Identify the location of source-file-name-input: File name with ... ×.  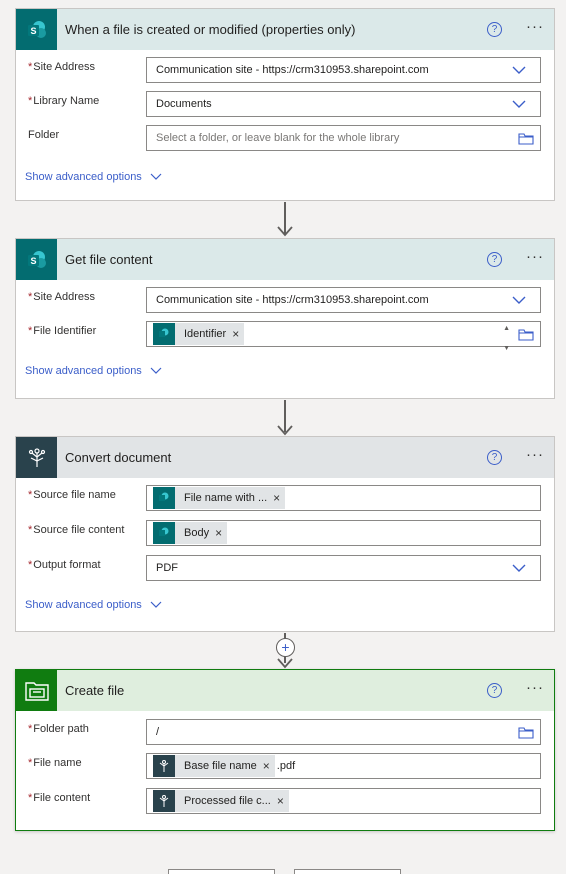
(343, 498).